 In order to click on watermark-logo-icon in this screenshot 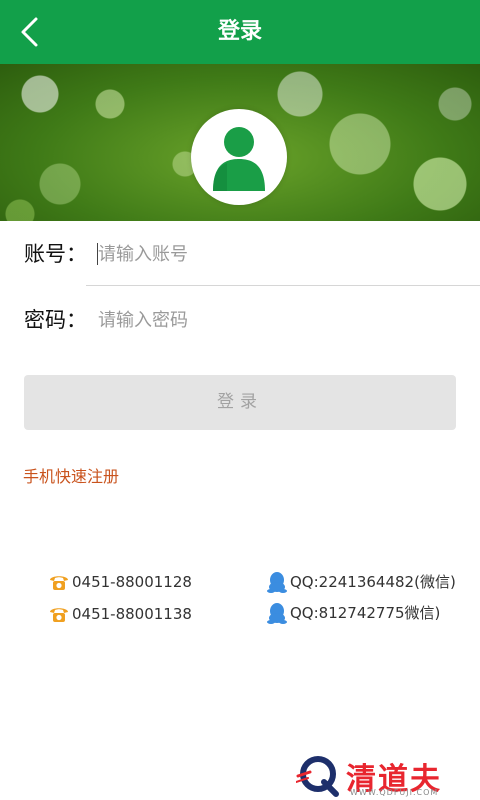, I will do `click(317, 776)`.